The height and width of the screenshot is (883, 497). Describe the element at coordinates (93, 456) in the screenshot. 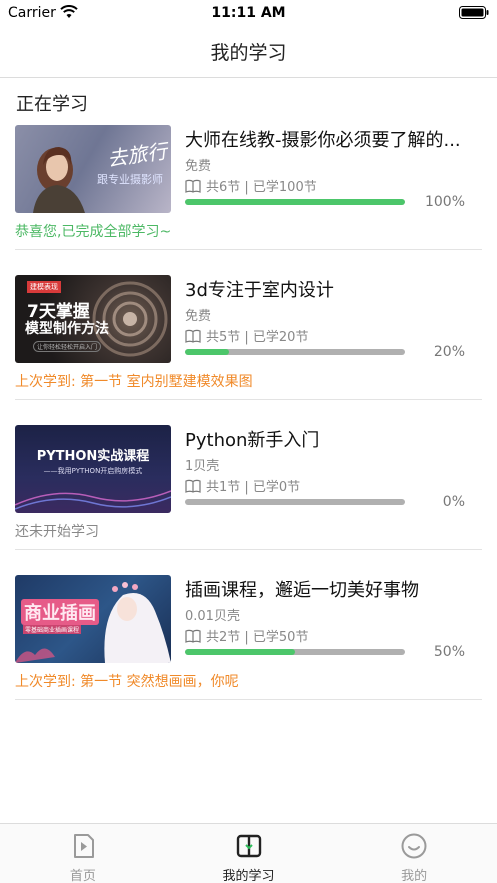

I see `thumbnail-headline: PYTHON实战课程` at that location.